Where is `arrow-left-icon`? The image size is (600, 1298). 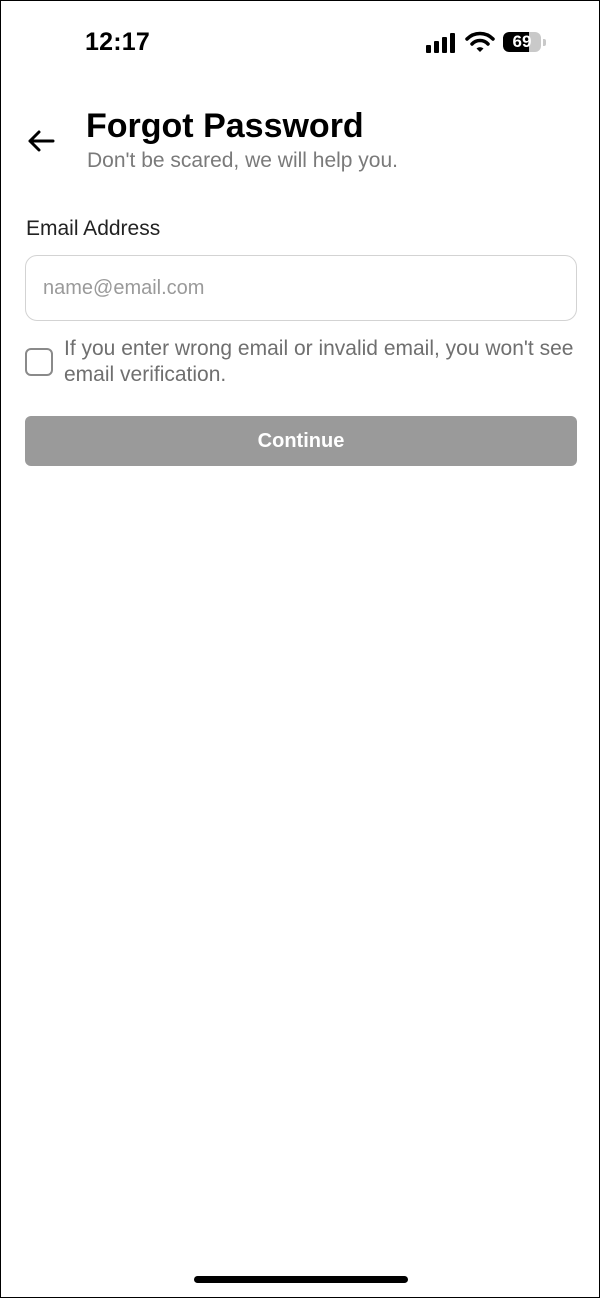
arrow-left-icon is located at coordinates (41, 141).